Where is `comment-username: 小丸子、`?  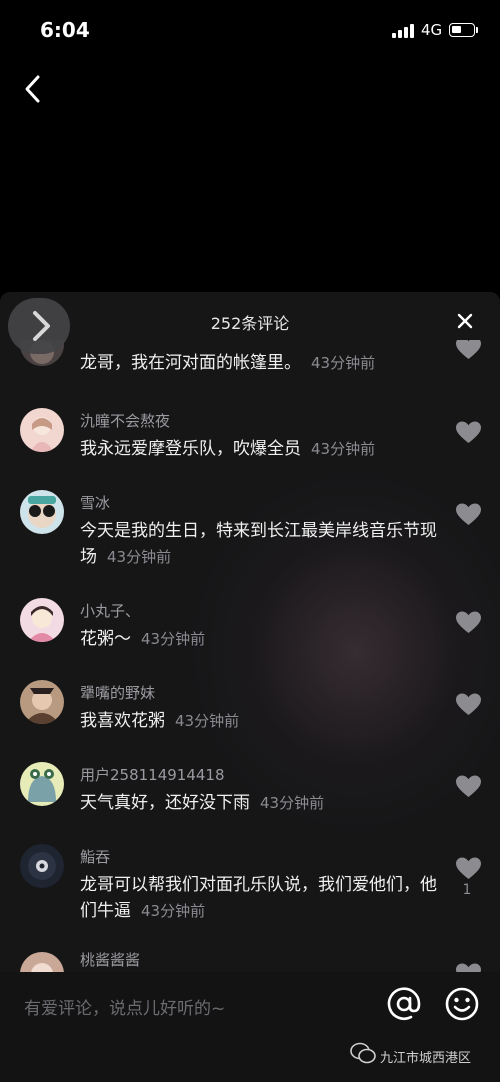
comment-username: 小丸子、 is located at coordinates (110, 610).